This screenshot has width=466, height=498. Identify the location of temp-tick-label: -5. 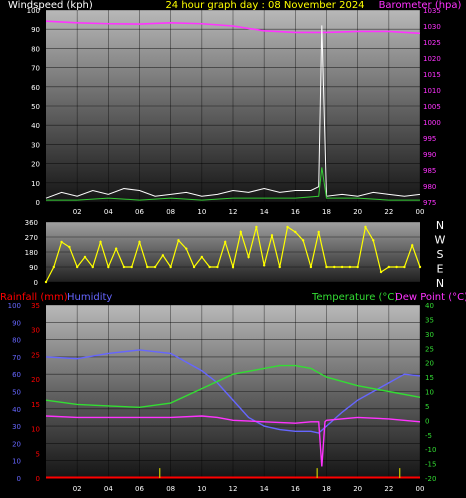
(428, 436).